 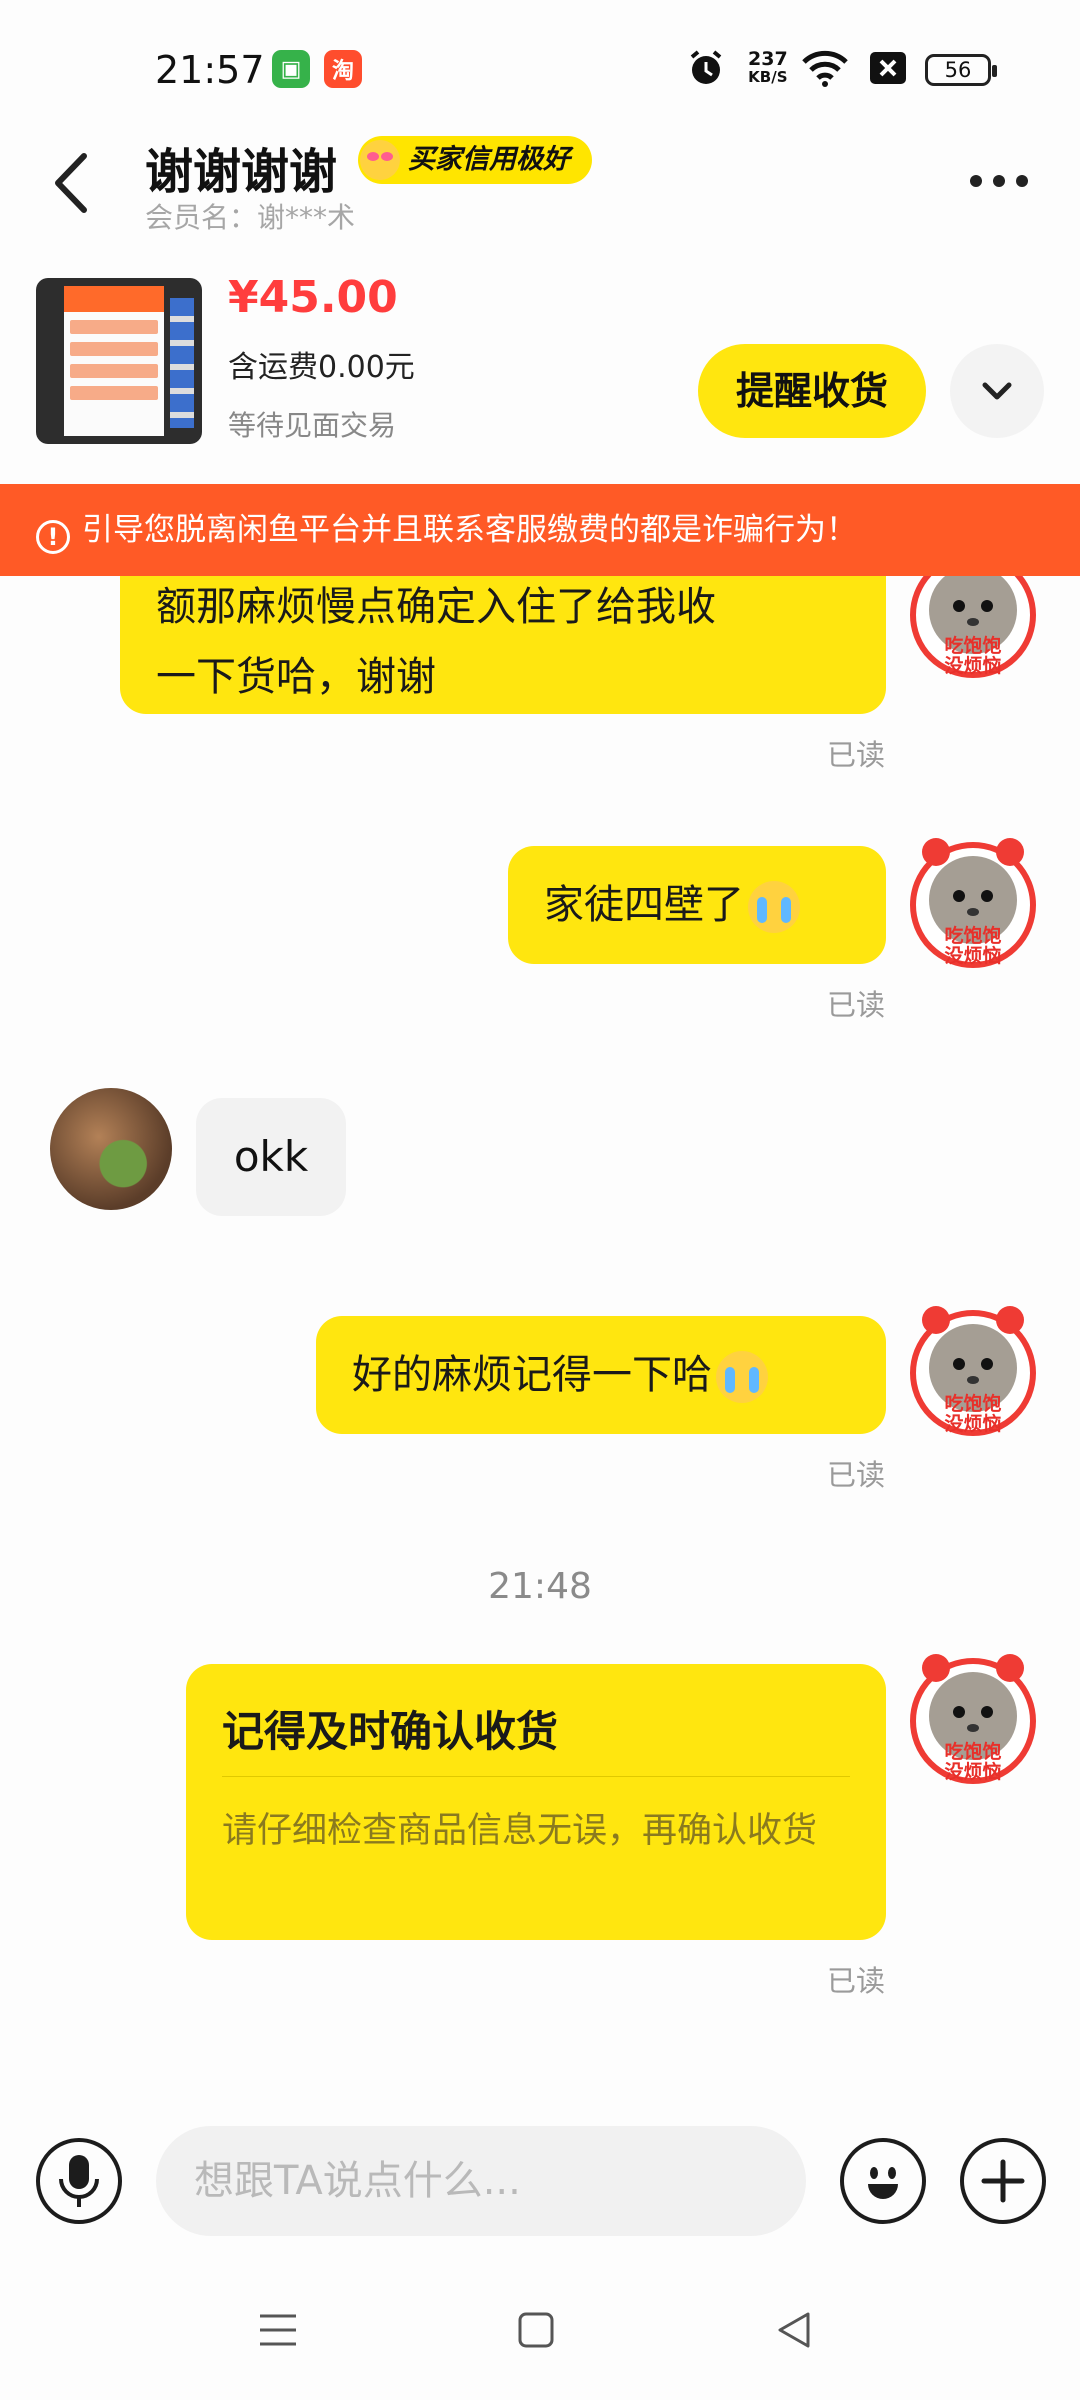 I want to click on message-bubble: 好的麻烦记得一下哈, so click(x=601, y=1375).